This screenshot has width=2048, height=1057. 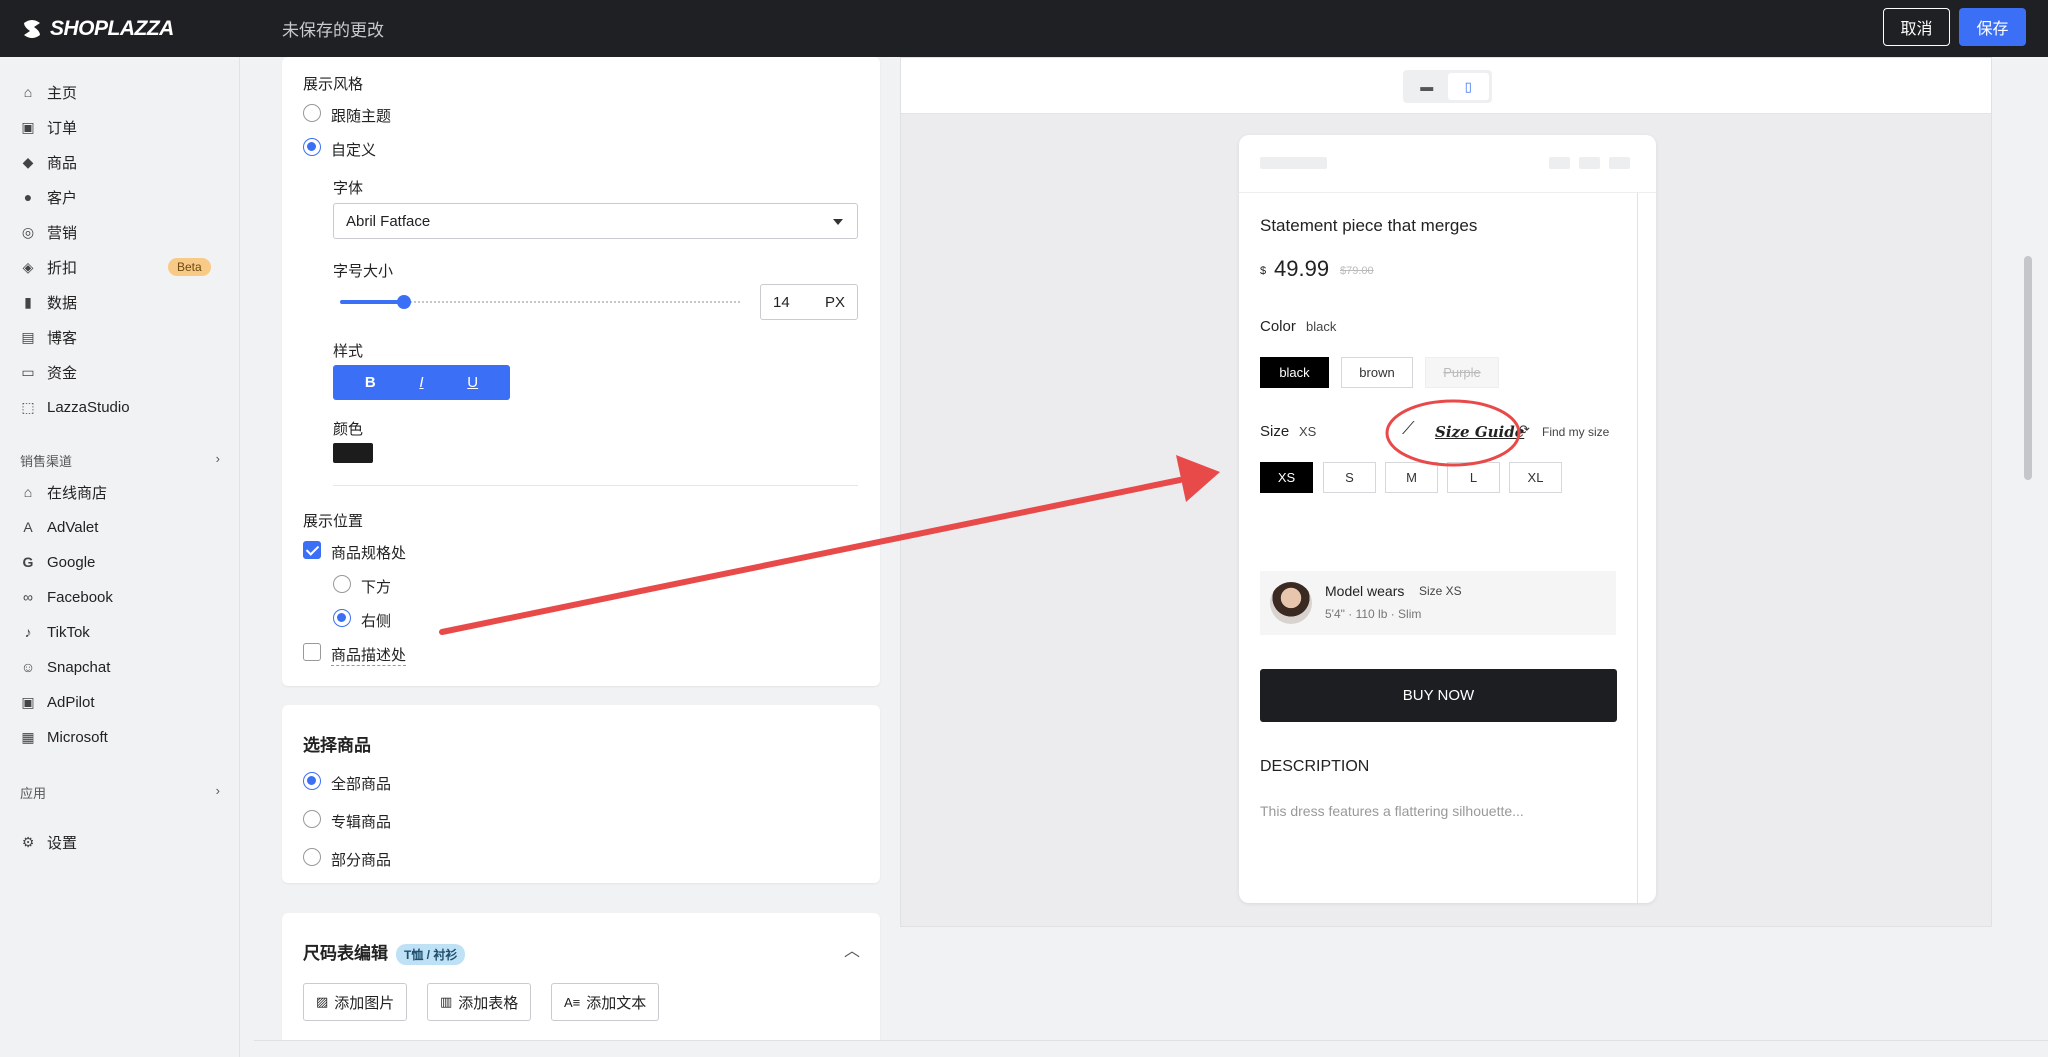 I want to click on sidebar-item-lazzastudio: ⬚ LazzaStudio, so click(x=120, y=407).